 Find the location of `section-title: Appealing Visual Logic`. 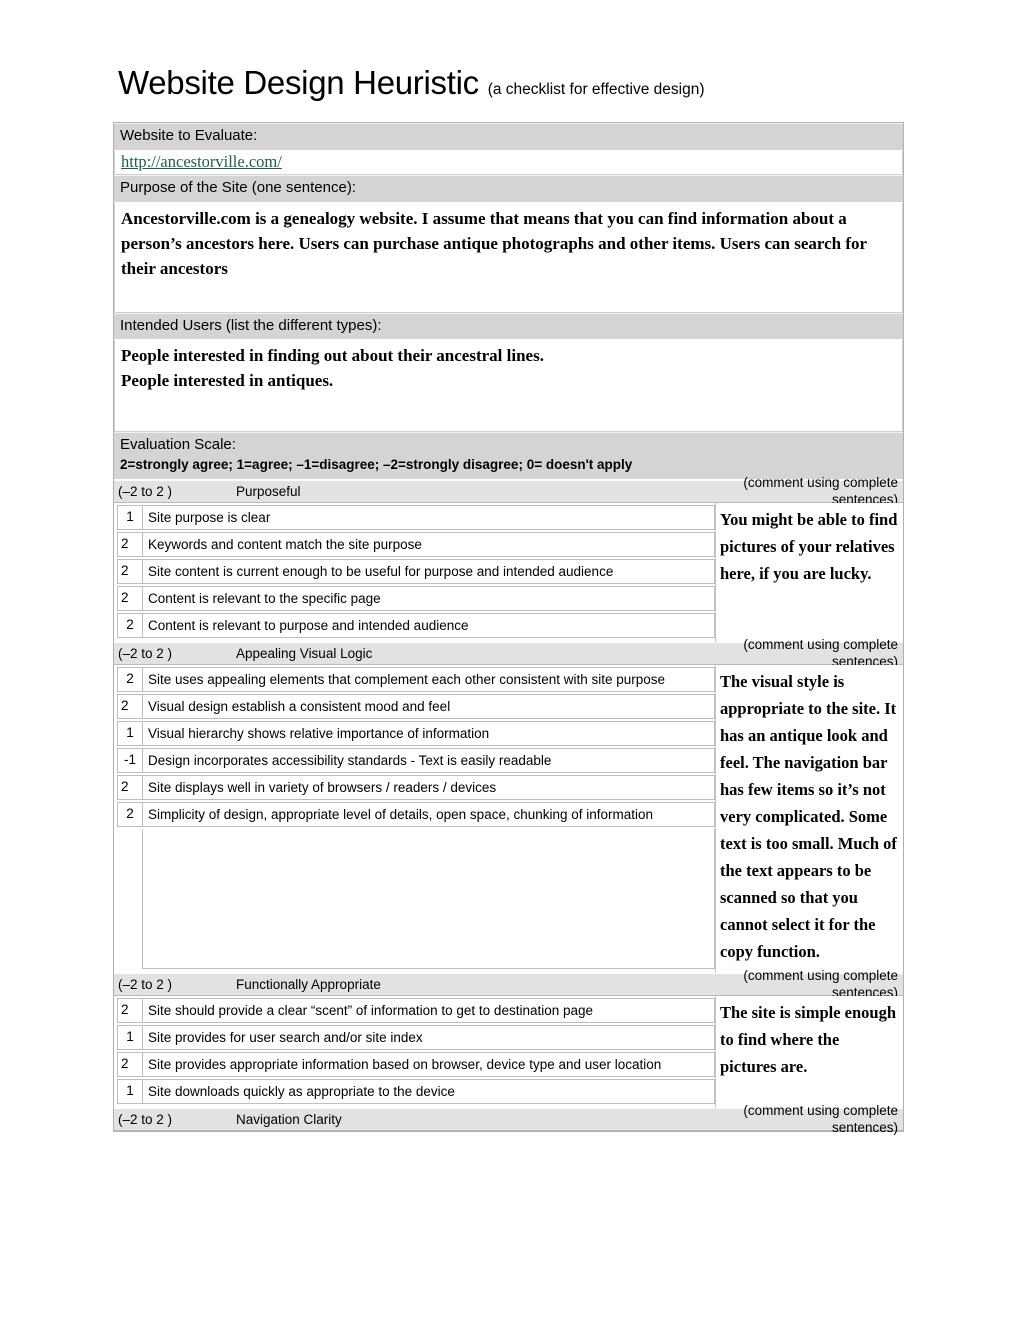

section-title: Appealing Visual Logic is located at coordinates (304, 653).